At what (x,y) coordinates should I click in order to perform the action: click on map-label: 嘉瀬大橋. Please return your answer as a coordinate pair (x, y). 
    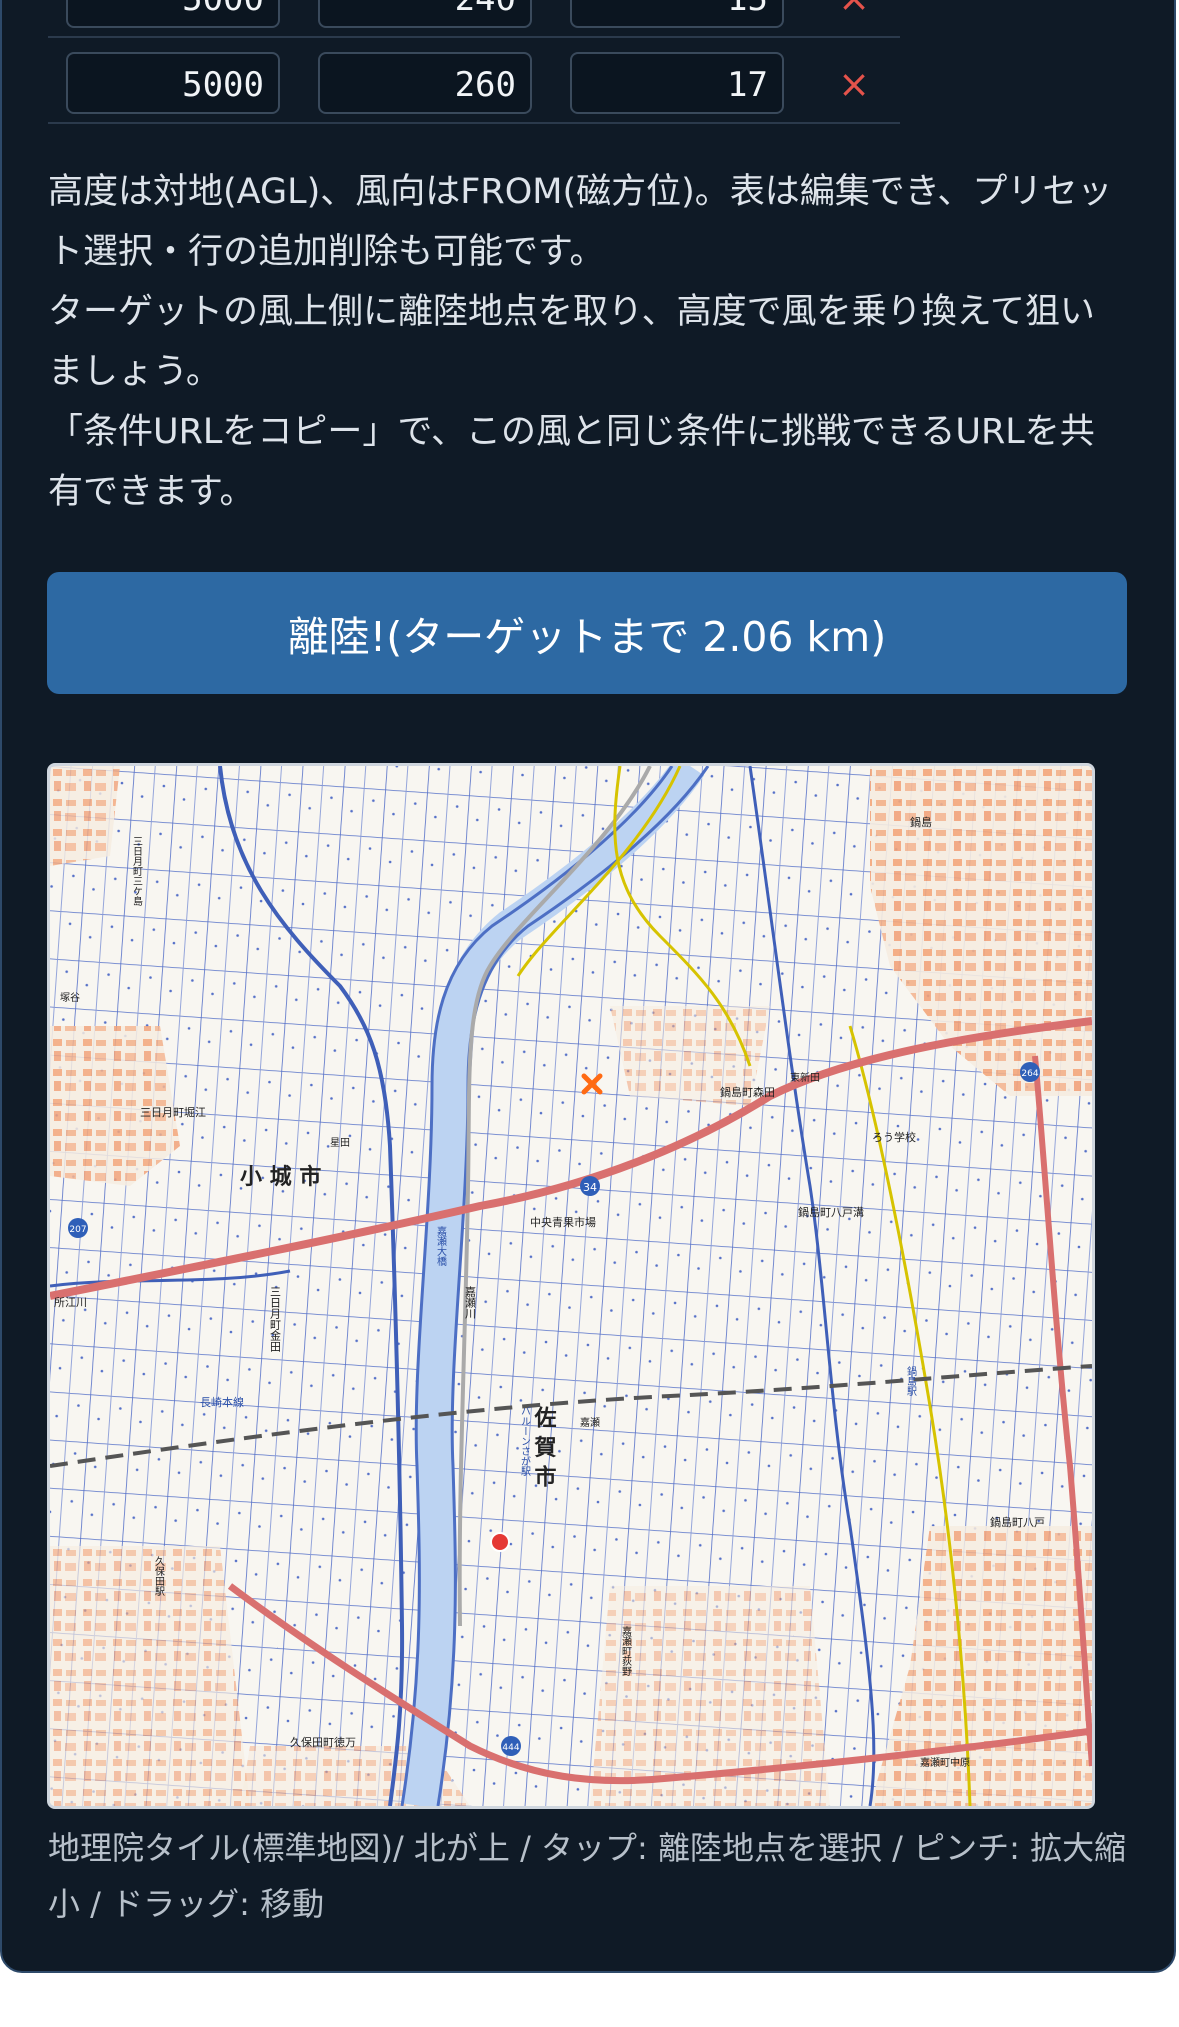
    Looking at the image, I should click on (441, 1246).